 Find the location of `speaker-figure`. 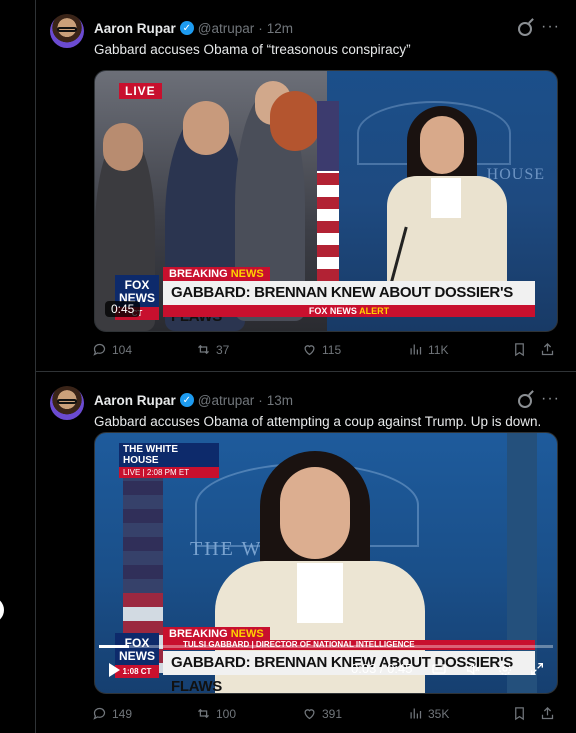

speaker-figure is located at coordinates (447, 196).